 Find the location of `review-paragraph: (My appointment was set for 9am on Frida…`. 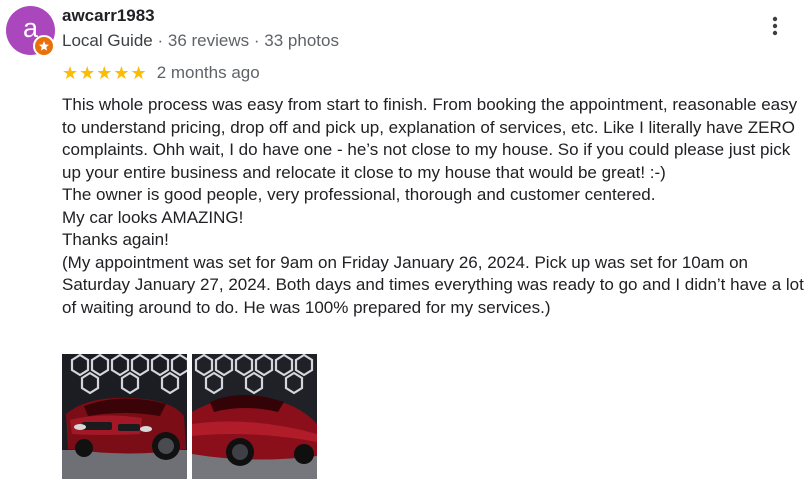

review-paragraph: (My appointment was set for 9am on Frida… is located at coordinates (433, 284).